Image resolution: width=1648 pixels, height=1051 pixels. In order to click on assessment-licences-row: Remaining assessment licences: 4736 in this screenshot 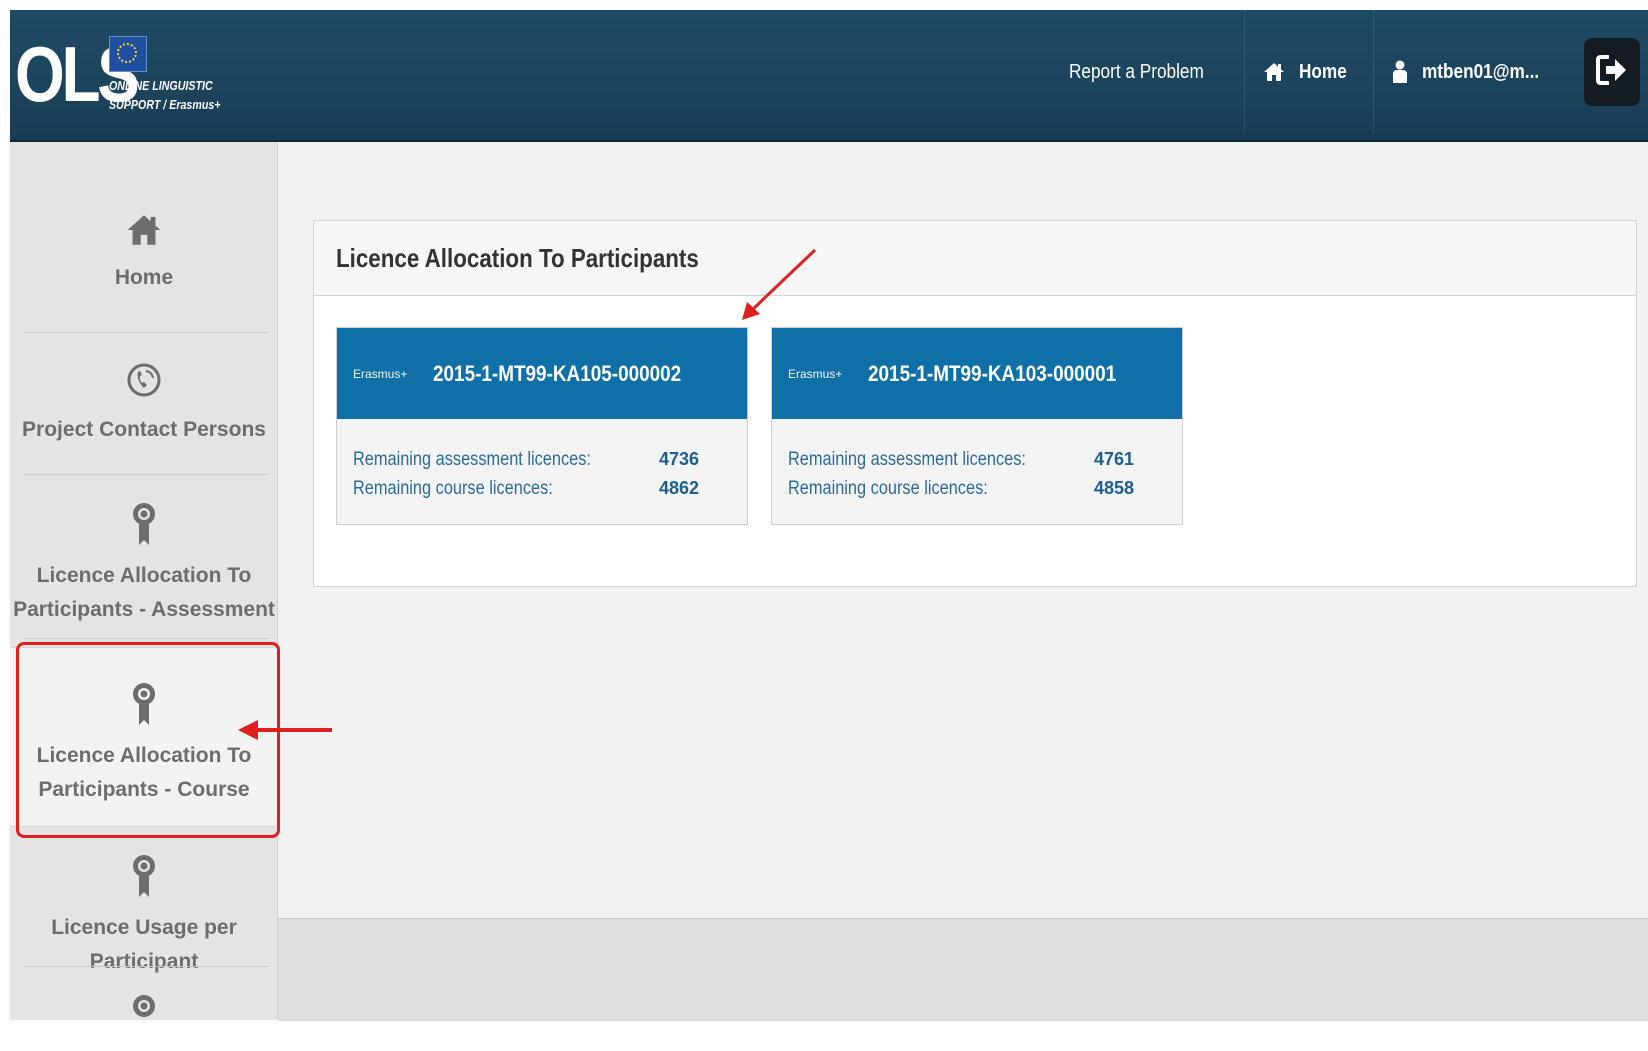, I will do `click(550, 459)`.